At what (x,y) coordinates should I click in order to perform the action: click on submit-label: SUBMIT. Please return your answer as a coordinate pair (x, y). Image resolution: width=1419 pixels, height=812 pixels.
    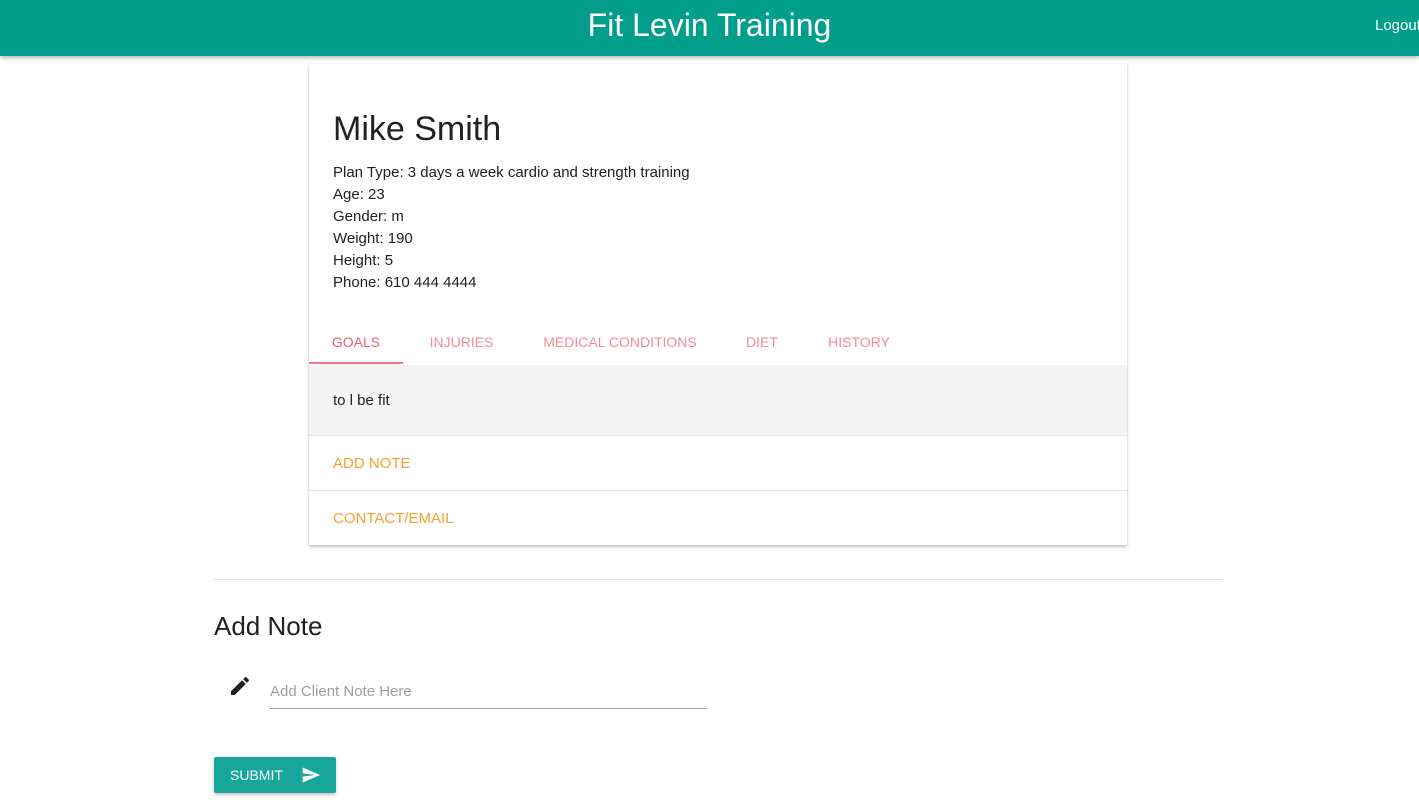
    Looking at the image, I should click on (256, 775).